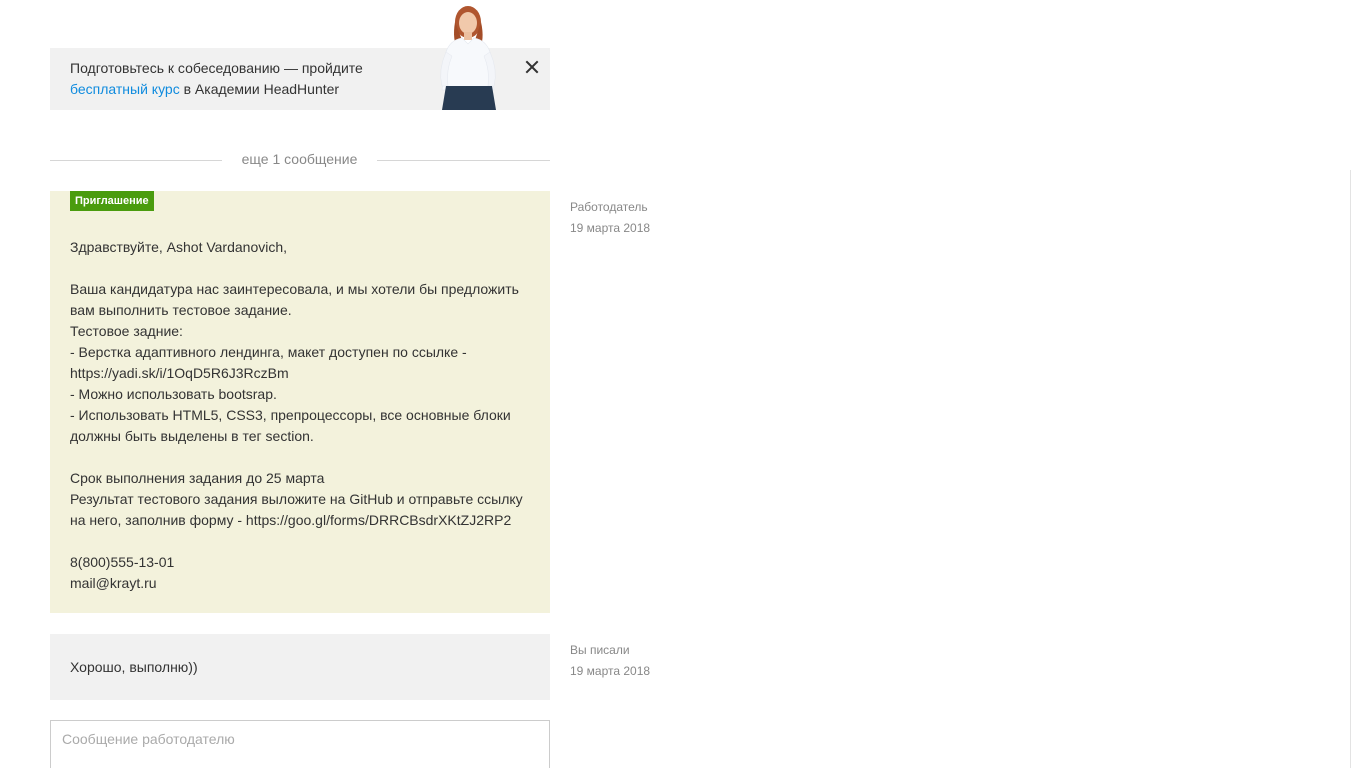 This screenshot has width=1352, height=768. I want to click on more-messages-separator: еще 1 сообщение, so click(300, 160).